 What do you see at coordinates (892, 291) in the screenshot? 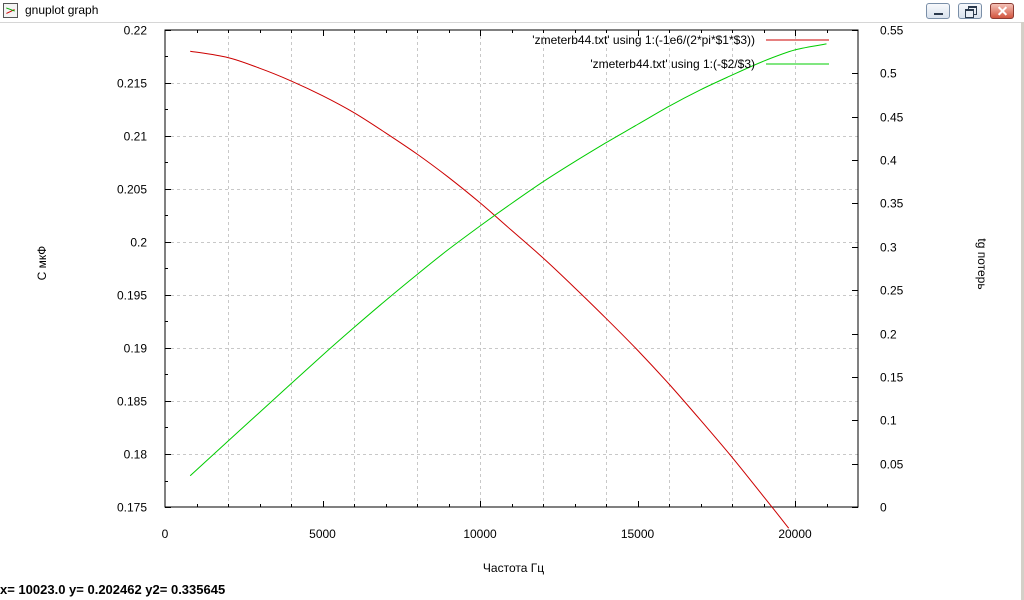
I see `y2-tick-label: 0.25` at bounding box center [892, 291].